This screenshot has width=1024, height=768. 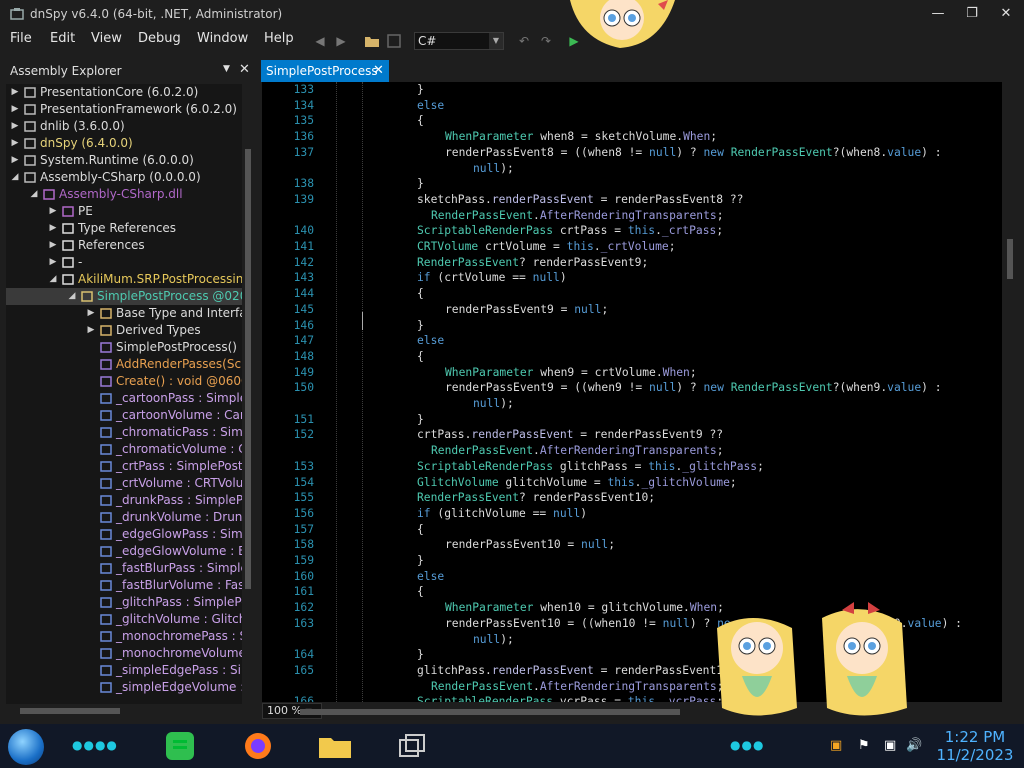 What do you see at coordinates (836, 745) in the screenshot?
I see `tray-app-icon: ▣` at bounding box center [836, 745].